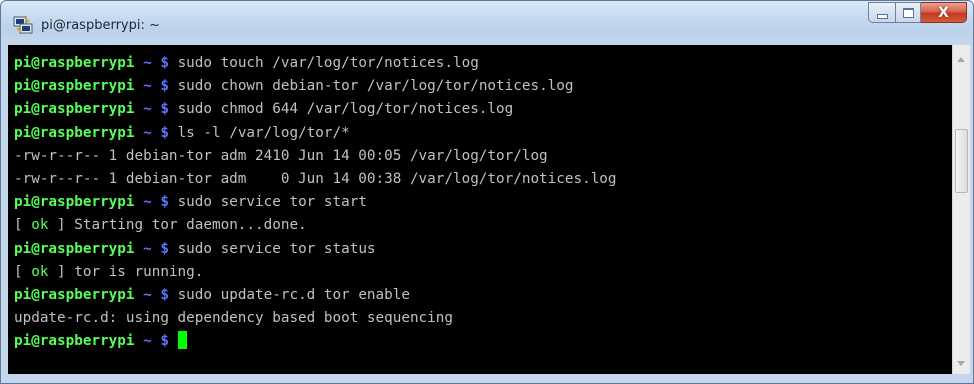 Image resolution: width=974 pixels, height=384 pixels. What do you see at coordinates (961, 161) in the screenshot?
I see `scroll-thumb` at bounding box center [961, 161].